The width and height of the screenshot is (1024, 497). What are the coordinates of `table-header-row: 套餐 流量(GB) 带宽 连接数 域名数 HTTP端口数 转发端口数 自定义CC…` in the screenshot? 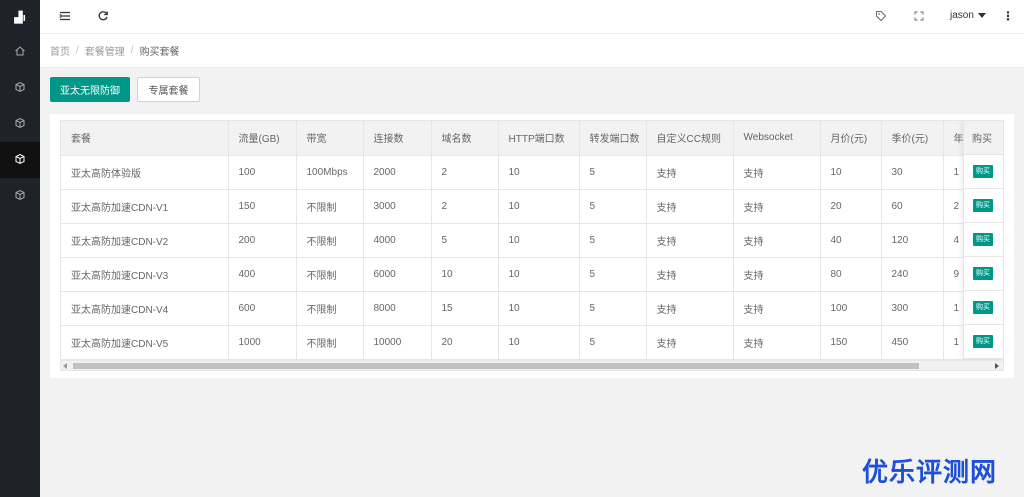 It's located at (531, 138).